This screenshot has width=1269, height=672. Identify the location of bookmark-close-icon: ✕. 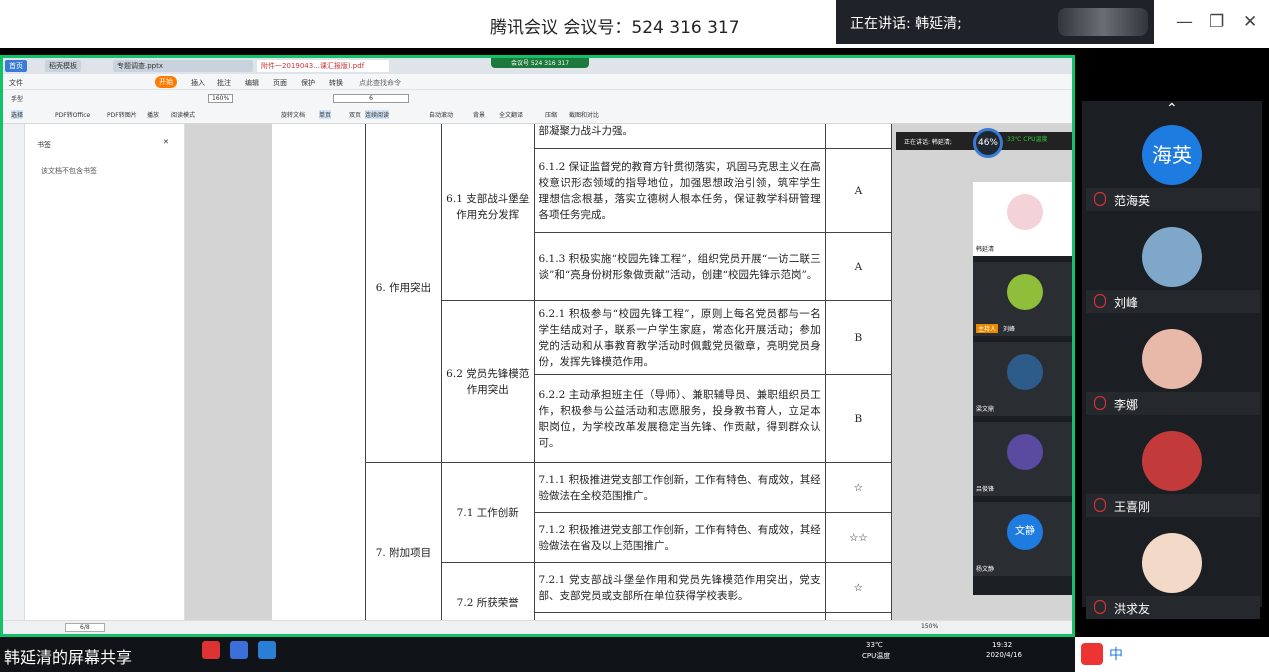
(166, 142).